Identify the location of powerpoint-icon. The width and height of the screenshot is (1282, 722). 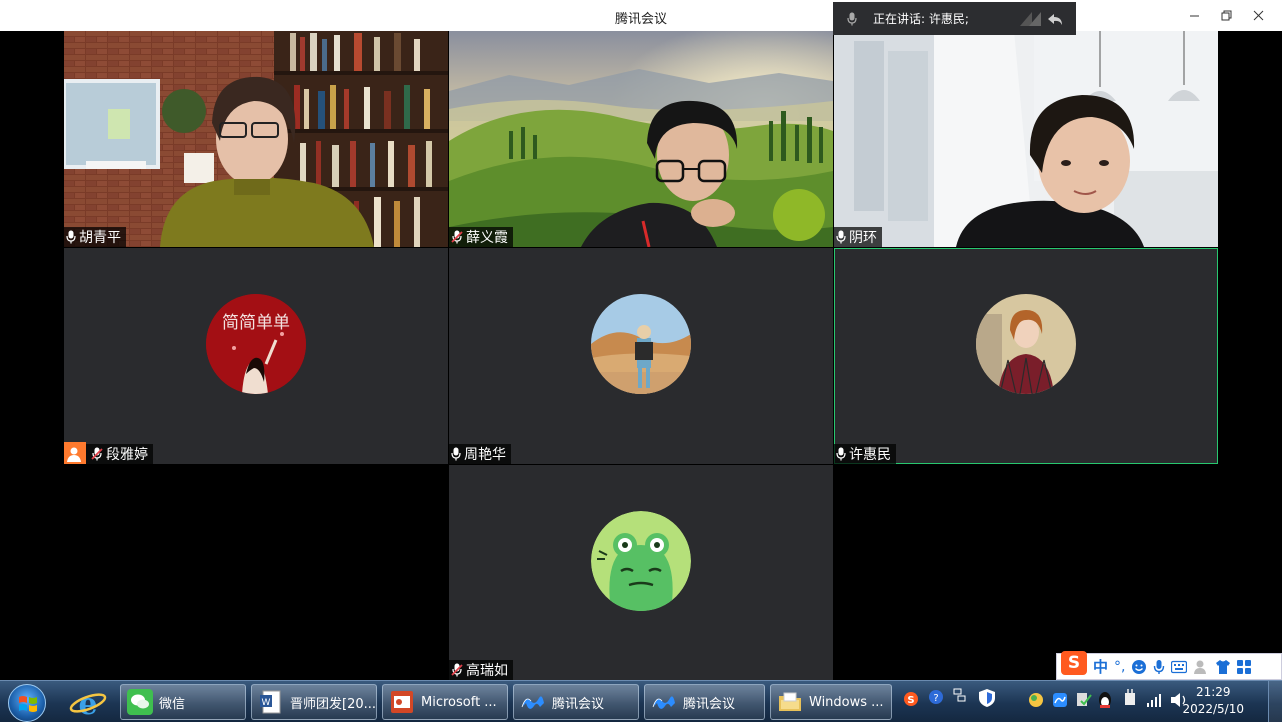
(402, 702).